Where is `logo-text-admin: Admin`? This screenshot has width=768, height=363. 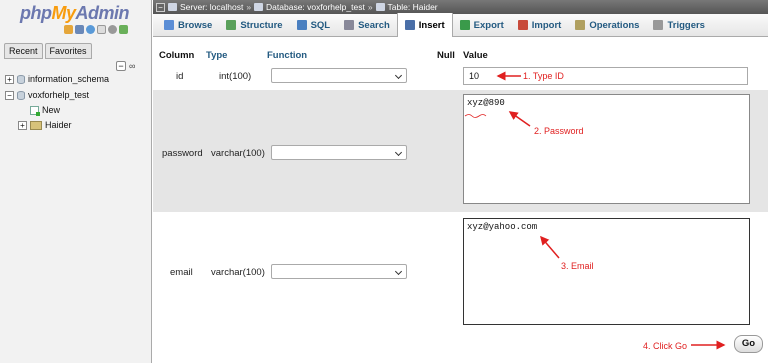 logo-text-admin: Admin is located at coordinates (102, 13).